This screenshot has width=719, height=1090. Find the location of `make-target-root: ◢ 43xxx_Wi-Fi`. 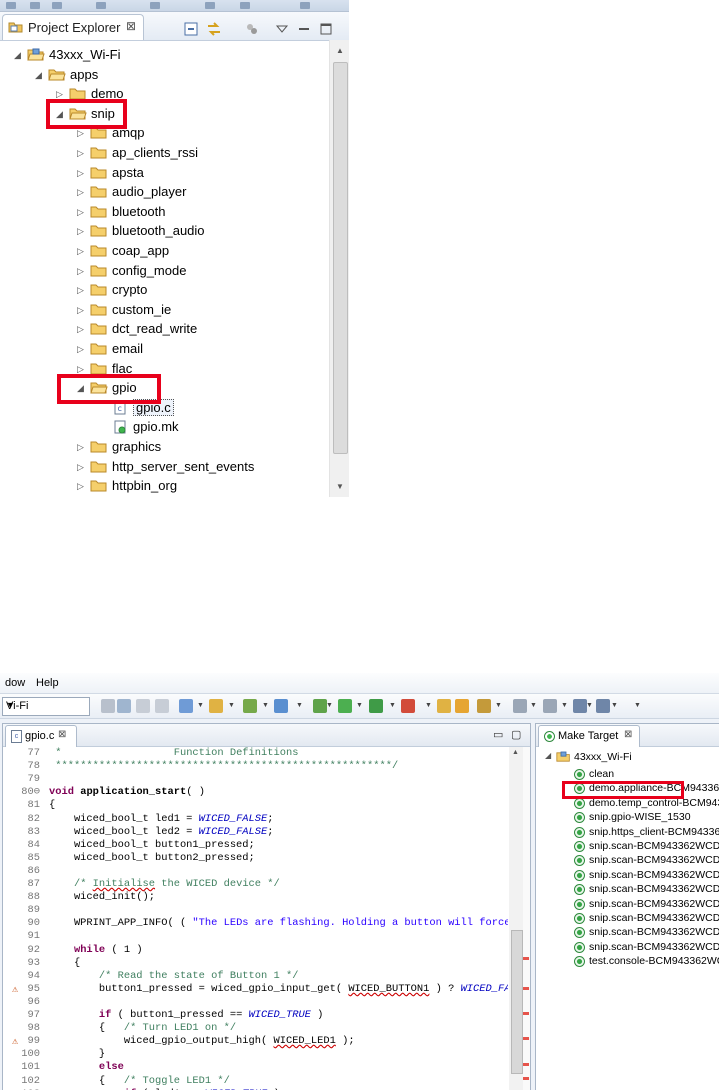

make-target-root: ◢ 43xxx_Wi-Fi is located at coordinates (627, 757).